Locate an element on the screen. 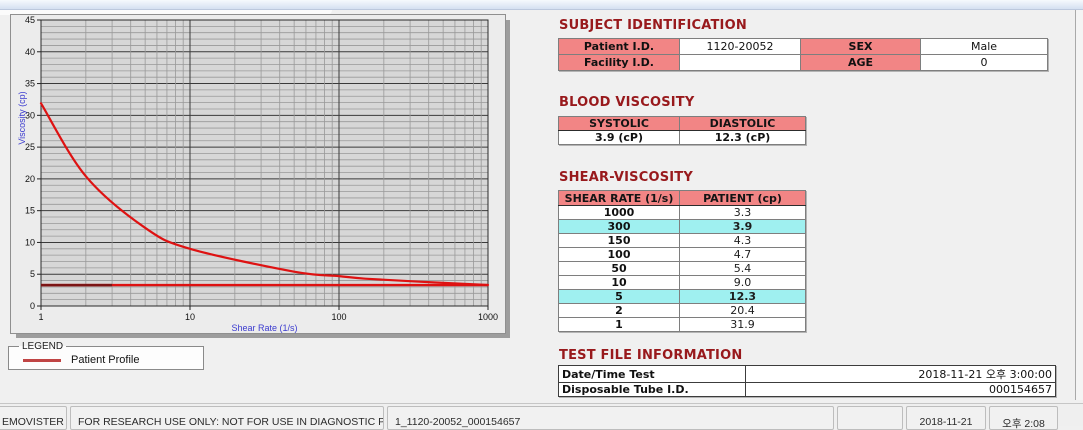  shear-rate-cell: 10 is located at coordinates (619, 282).